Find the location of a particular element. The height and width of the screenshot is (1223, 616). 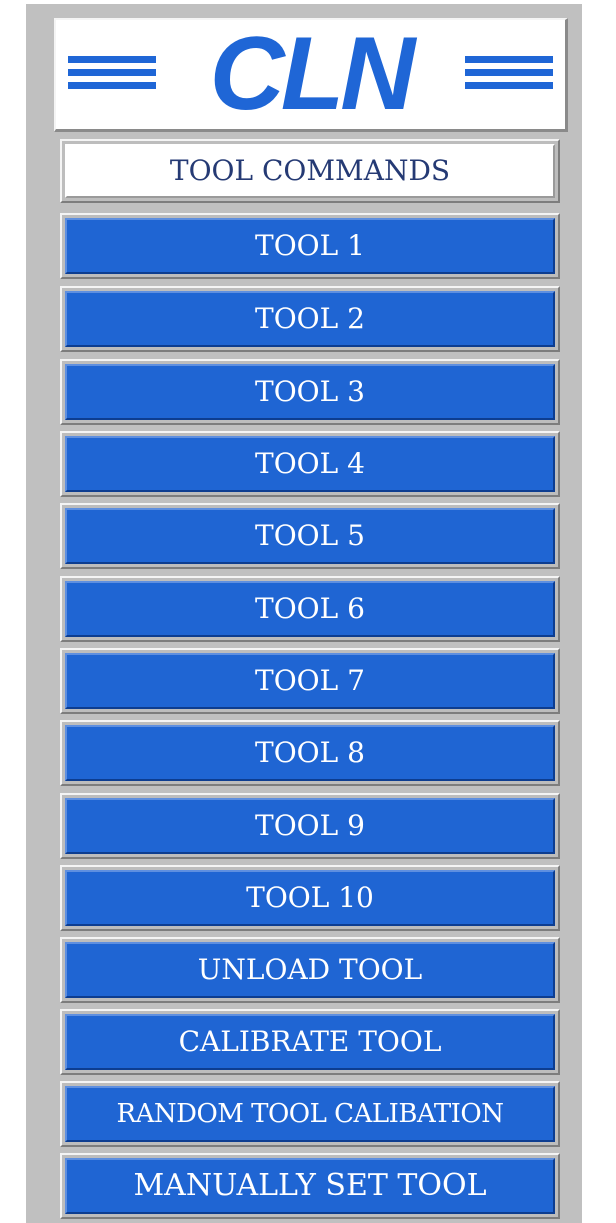

tool-commands-header: TOOL COMMANDS is located at coordinates (310, 171).